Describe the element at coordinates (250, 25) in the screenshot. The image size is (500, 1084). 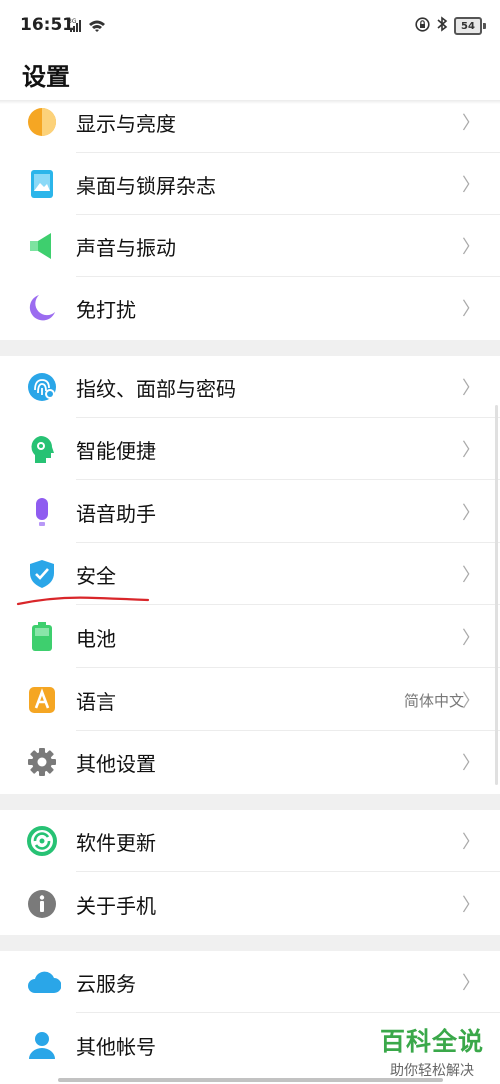
I see `status-bar: 16:51 3G 54` at that location.